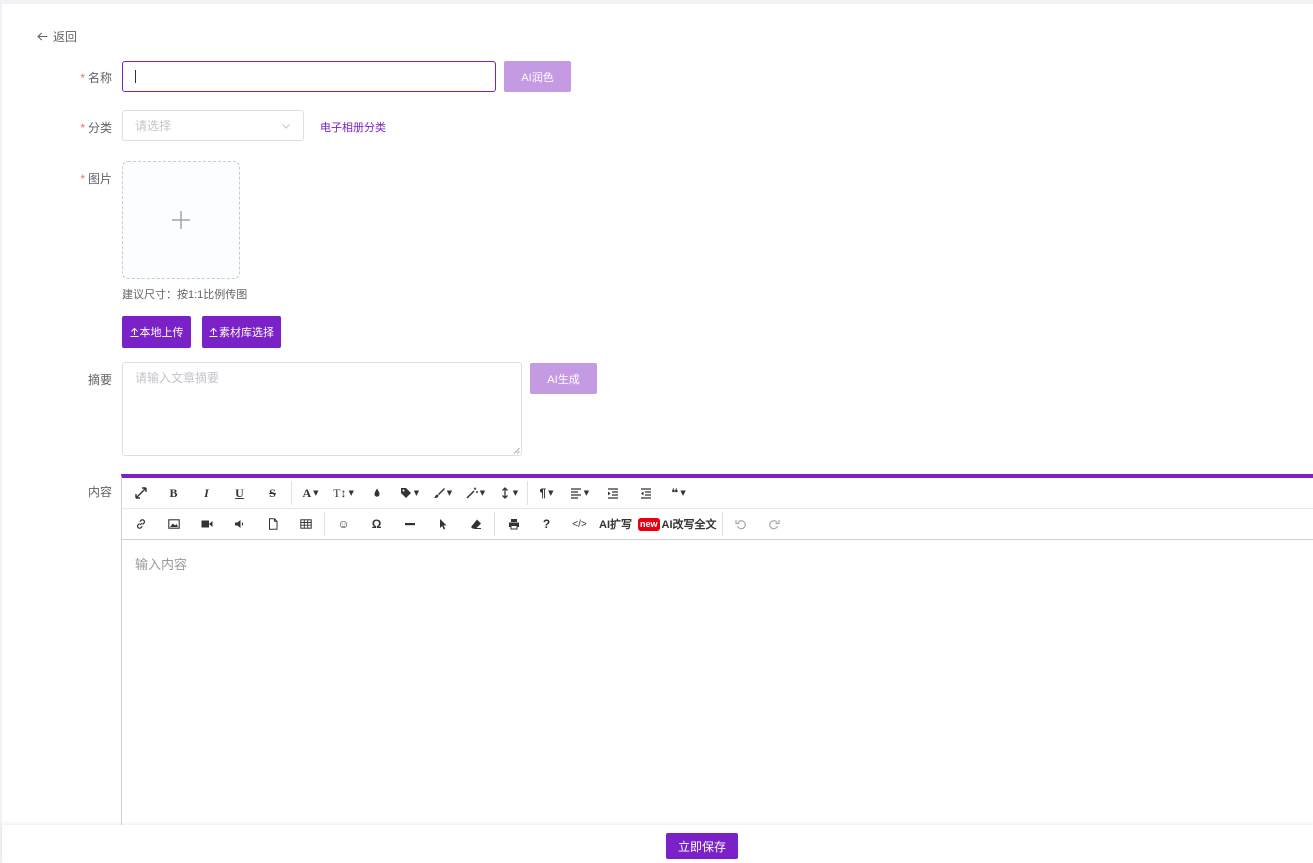 The image size is (1313, 863). I want to click on image-size-hint: 建议尺寸：按1:1比例传图, so click(185, 295).